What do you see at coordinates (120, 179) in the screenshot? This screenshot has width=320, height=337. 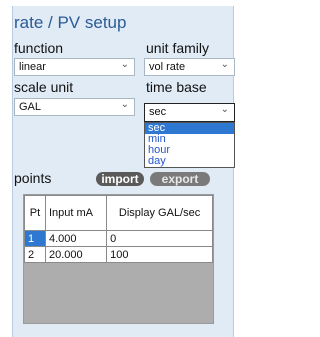 I see `import-button: import` at bounding box center [120, 179].